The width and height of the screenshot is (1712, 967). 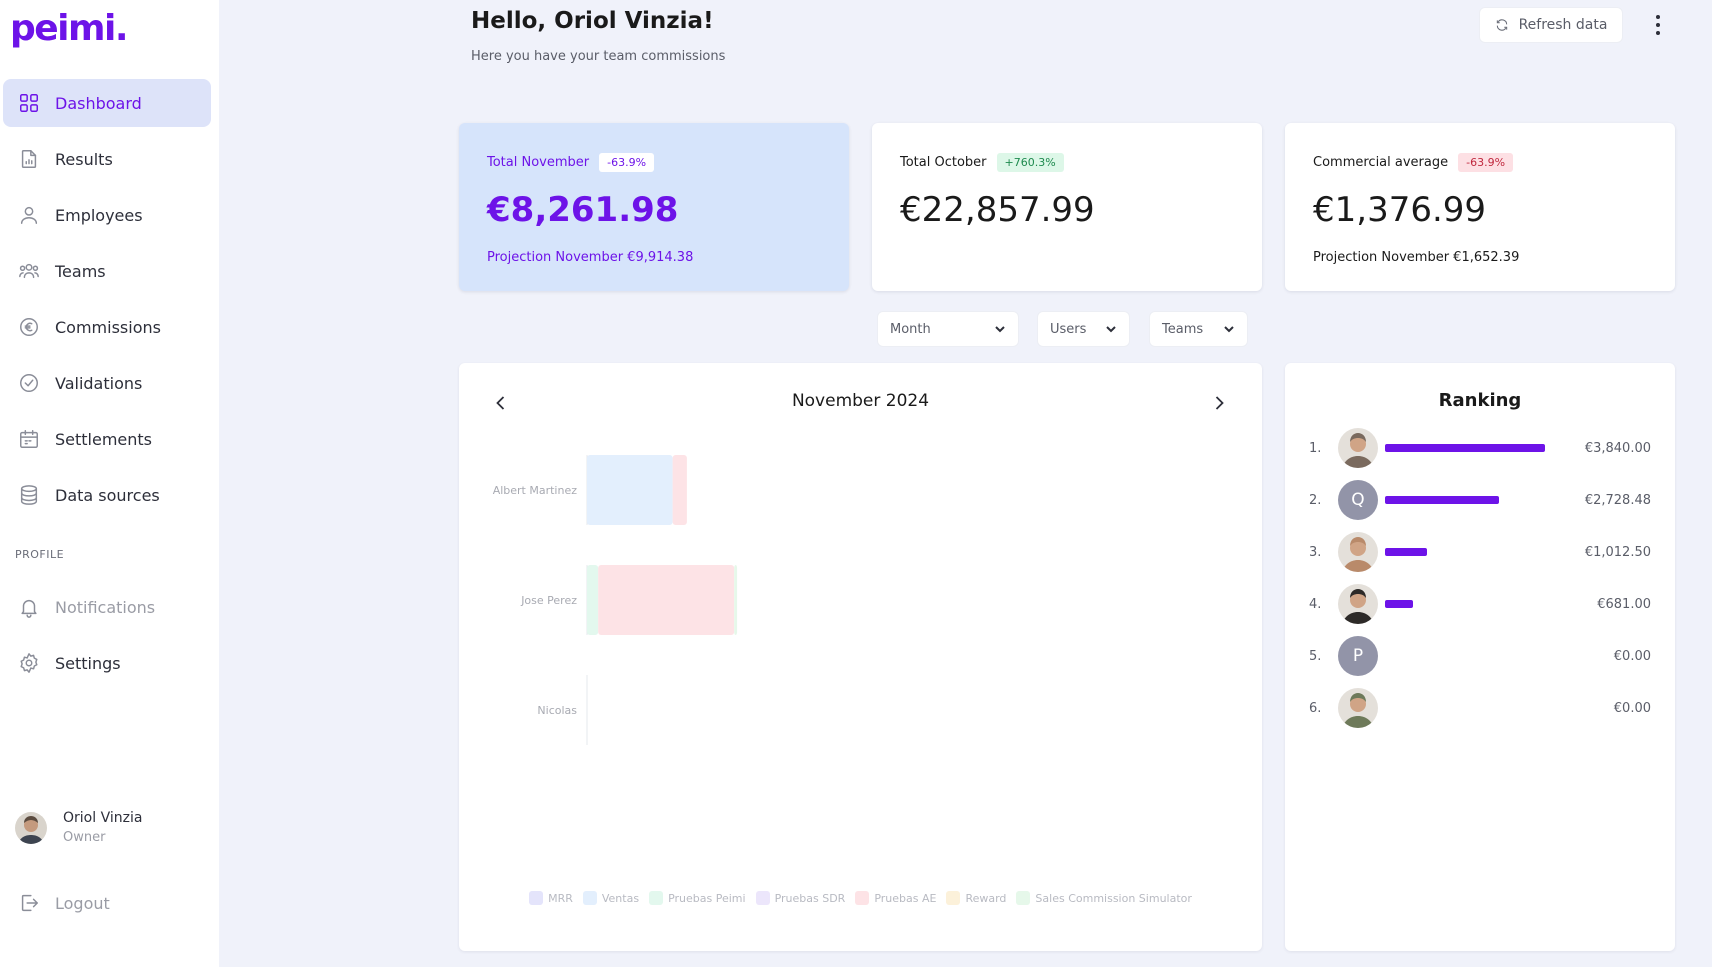 What do you see at coordinates (98, 103) in the screenshot?
I see `sidebar-item-label: Dashboard` at bounding box center [98, 103].